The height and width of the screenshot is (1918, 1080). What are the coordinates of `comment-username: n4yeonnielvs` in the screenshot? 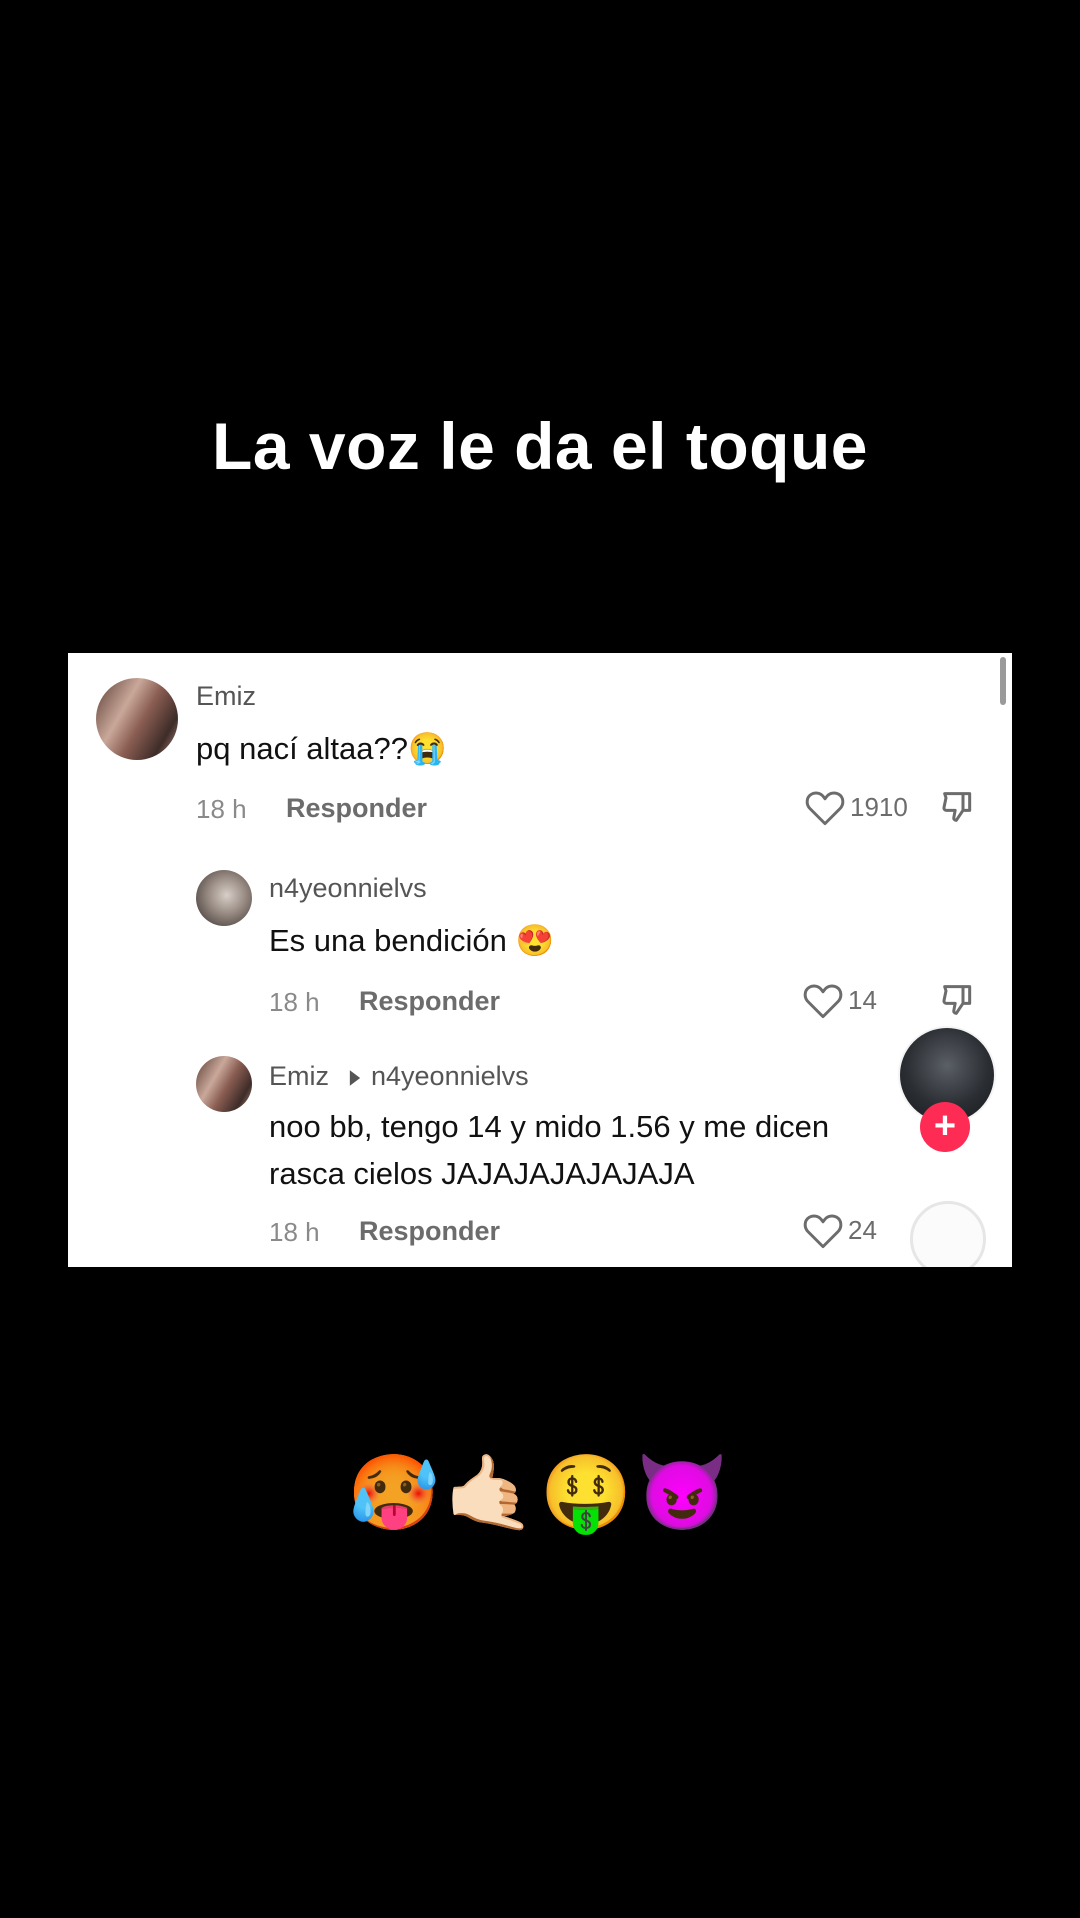 It's located at (348, 888).